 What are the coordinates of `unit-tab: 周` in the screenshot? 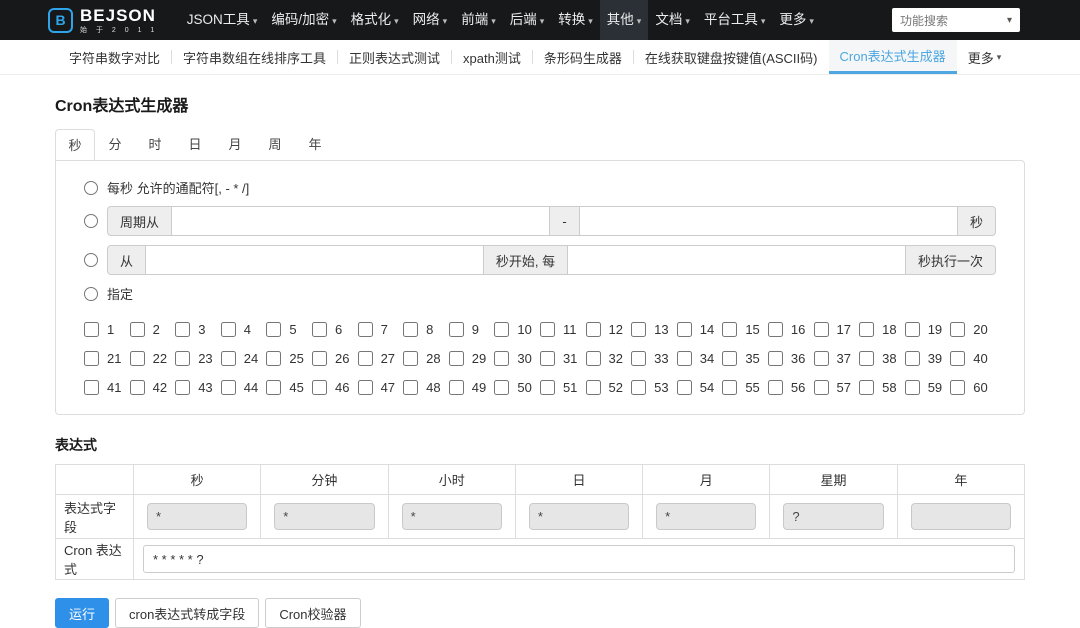 It's located at (275, 144).